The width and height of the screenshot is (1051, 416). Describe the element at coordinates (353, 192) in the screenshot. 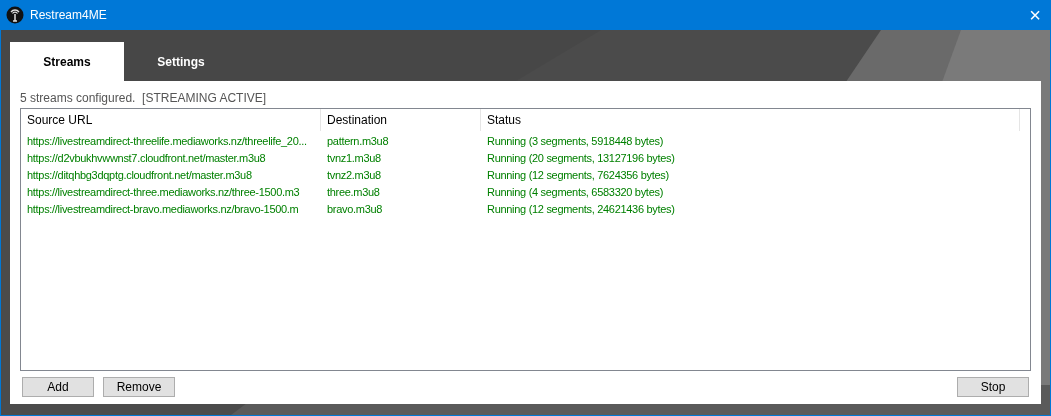

I see `table-cell-text: three.m3u8` at that location.